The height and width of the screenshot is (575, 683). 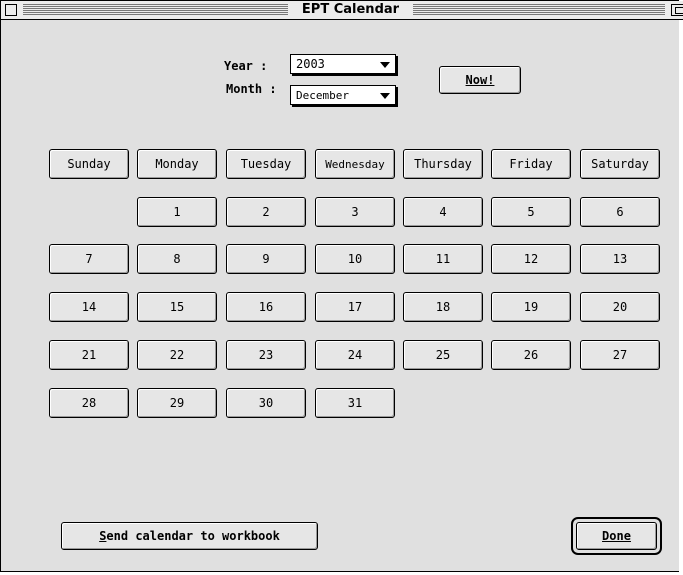 I want to click on collapse-box-icon, so click(x=677, y=10).